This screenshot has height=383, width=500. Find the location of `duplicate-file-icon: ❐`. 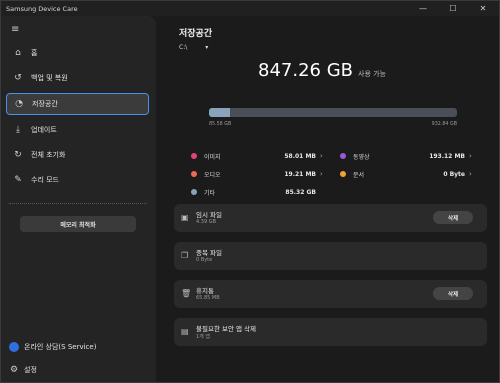

duplicate-file-icon: ❐ is located at coordinates (185, 255).